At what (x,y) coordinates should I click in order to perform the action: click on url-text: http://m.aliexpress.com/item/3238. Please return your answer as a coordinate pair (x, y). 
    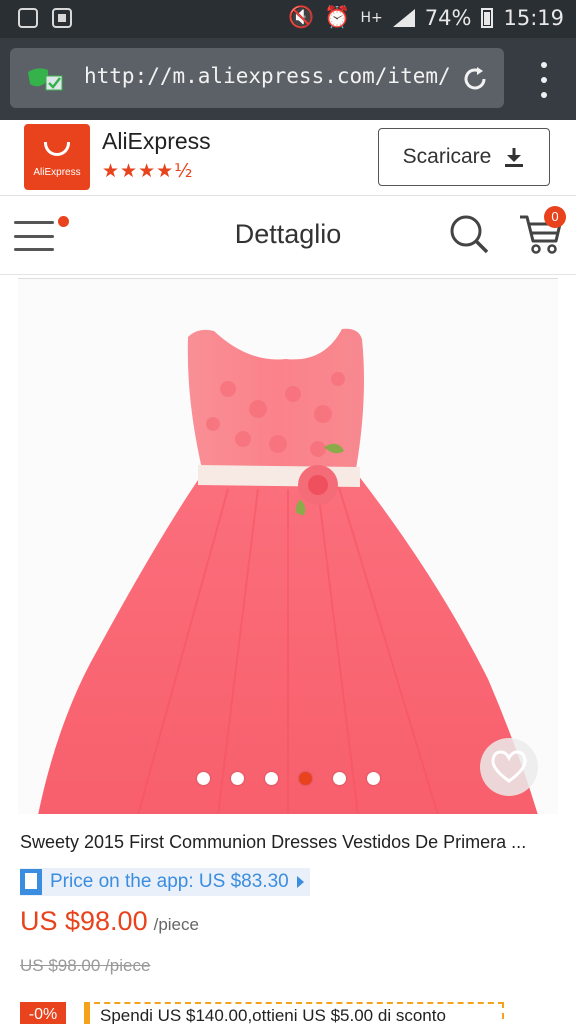
    Looking at the image, I should click on (267, 76).